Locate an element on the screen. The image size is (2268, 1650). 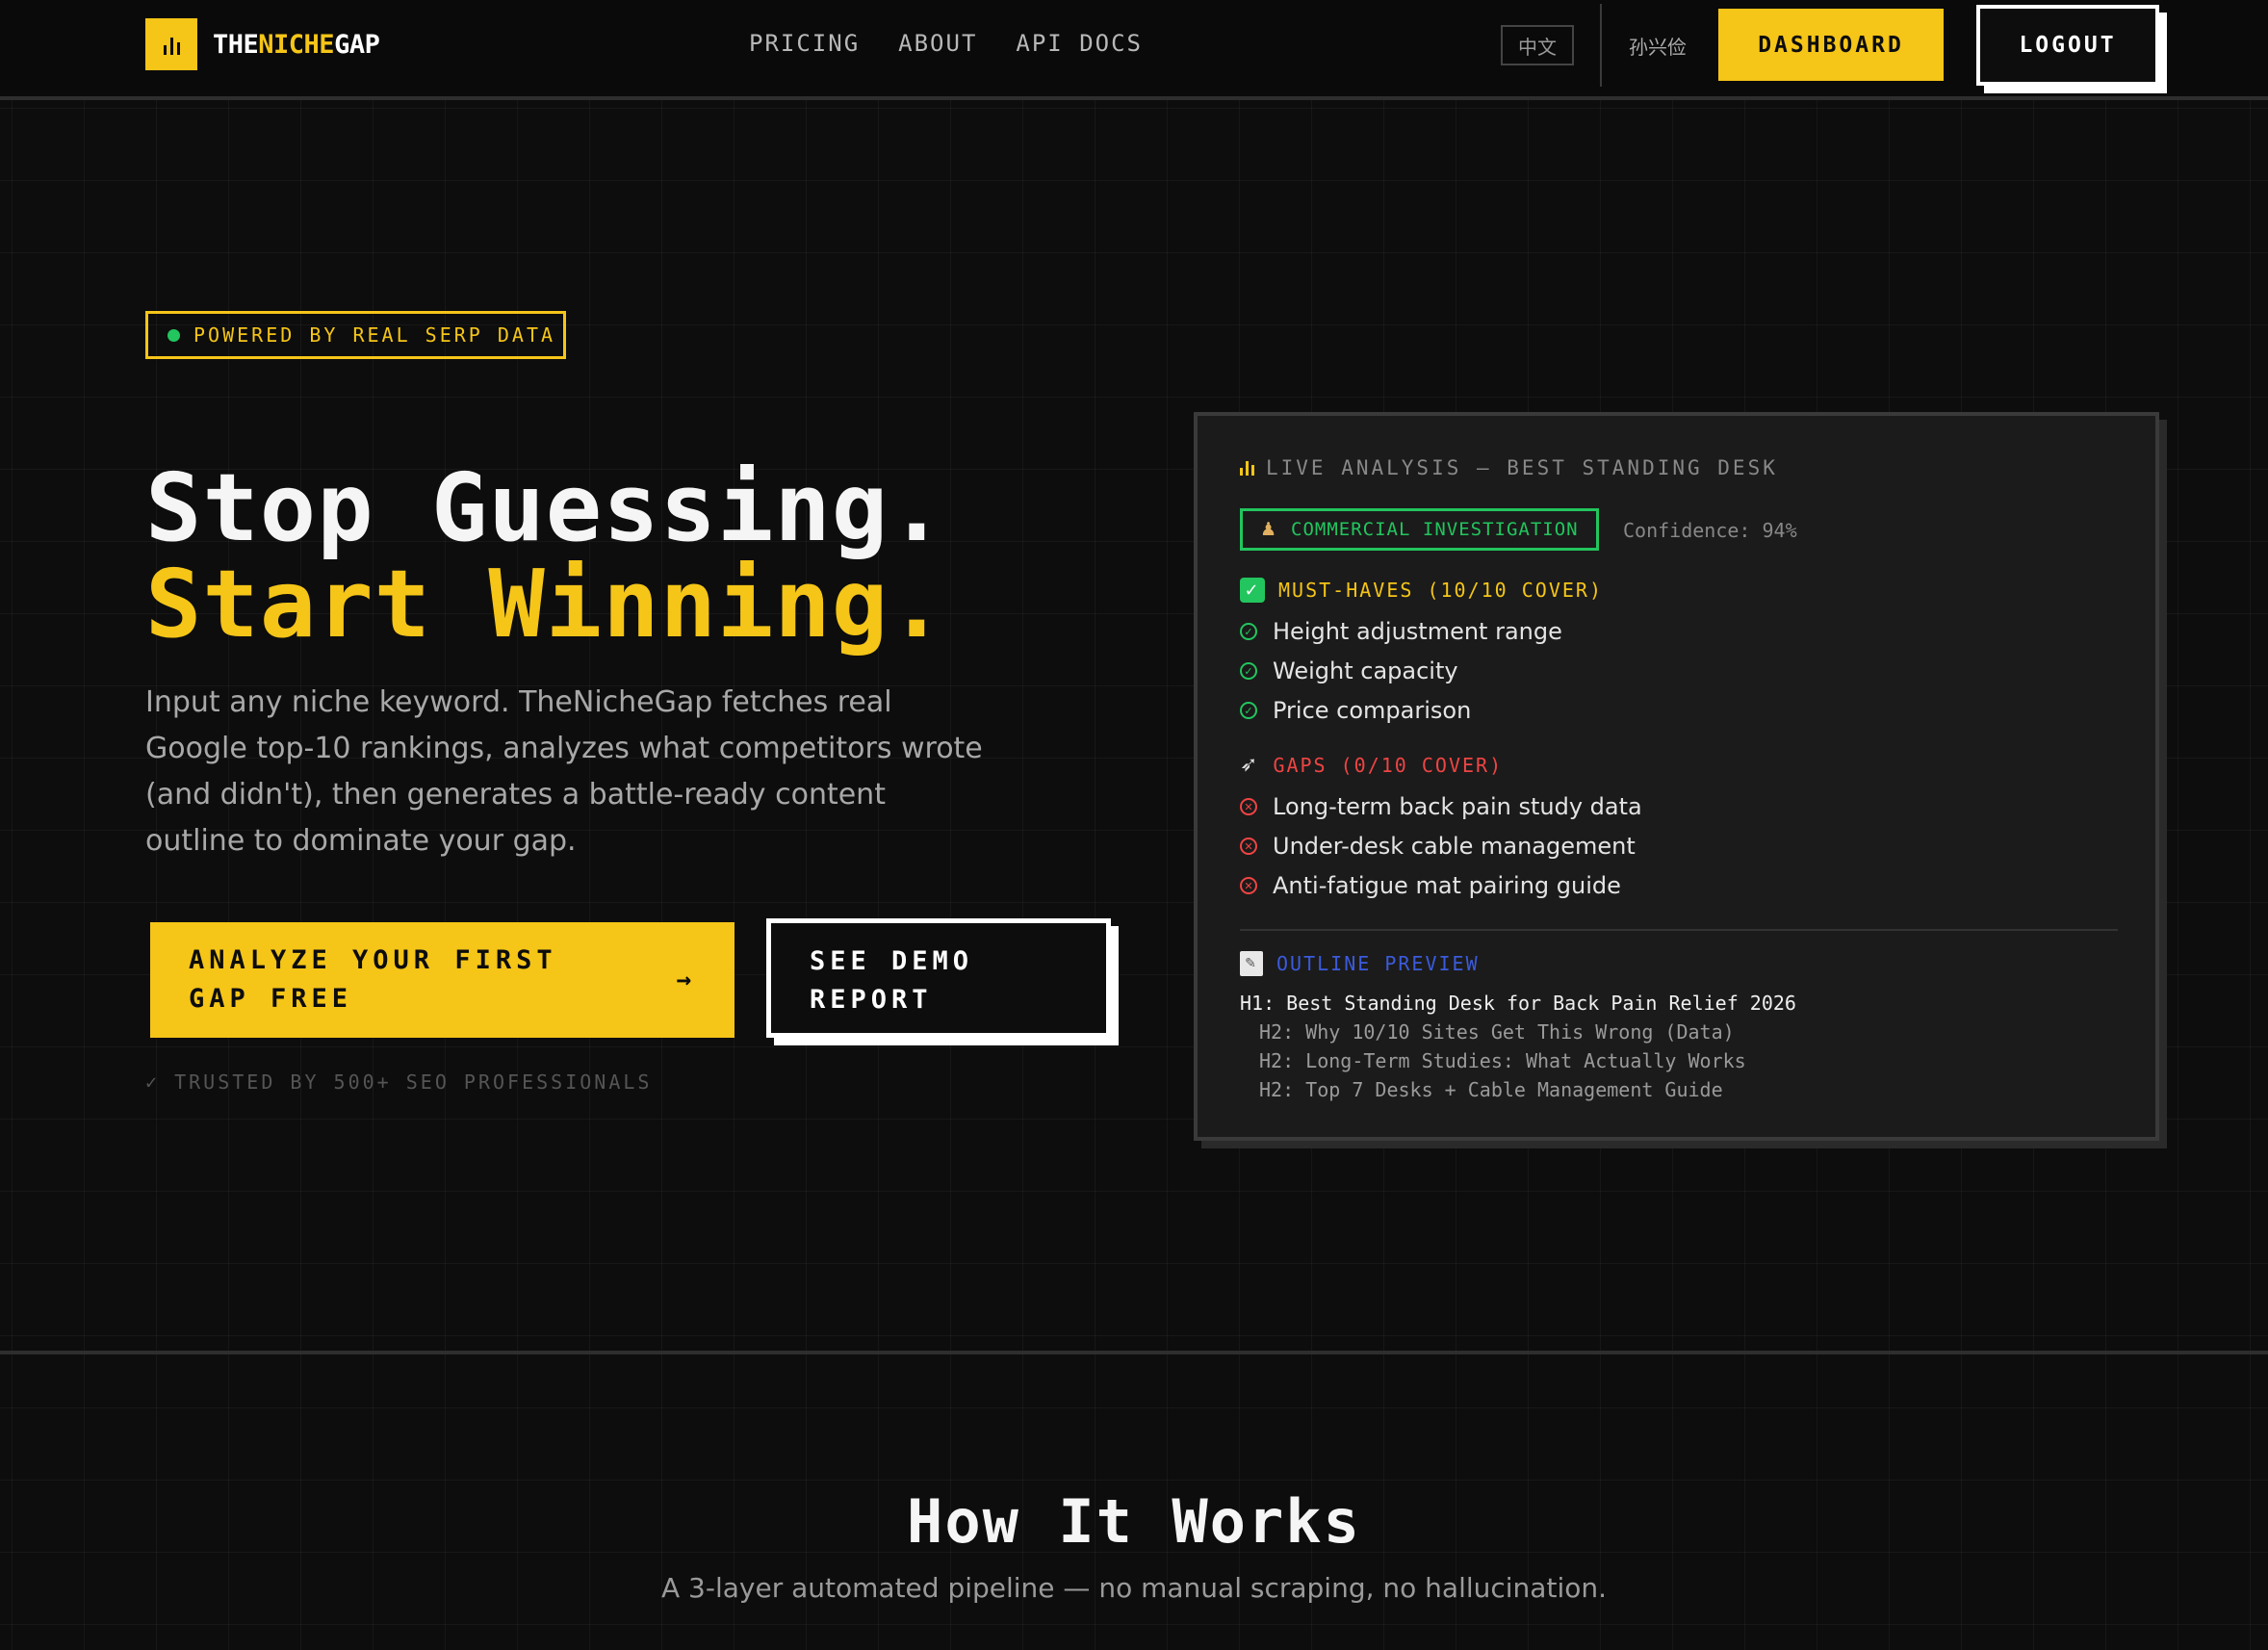
see-demo-report-button: SEE DEMO REPORT is located at coordinates (938, 978).